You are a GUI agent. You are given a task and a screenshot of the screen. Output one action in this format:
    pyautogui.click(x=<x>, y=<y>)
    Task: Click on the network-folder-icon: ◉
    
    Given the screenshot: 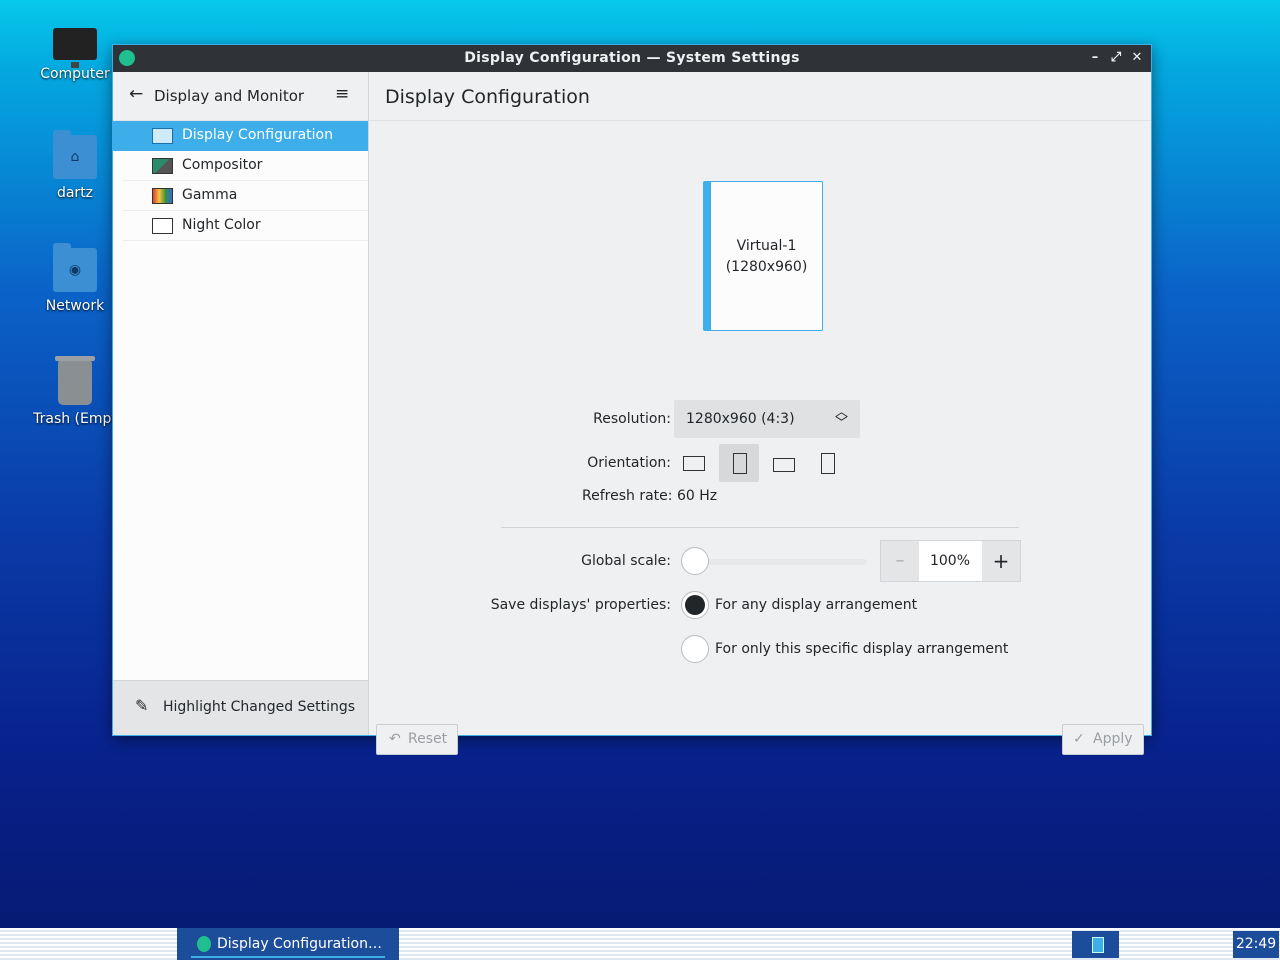 What is the action you would take?
    pyautogui.click(x=75, y=267)
    